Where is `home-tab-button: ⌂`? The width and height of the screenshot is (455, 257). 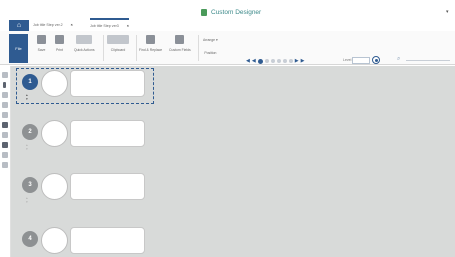 home-tab-button: ⌂ is located at coordinates (19, 25).